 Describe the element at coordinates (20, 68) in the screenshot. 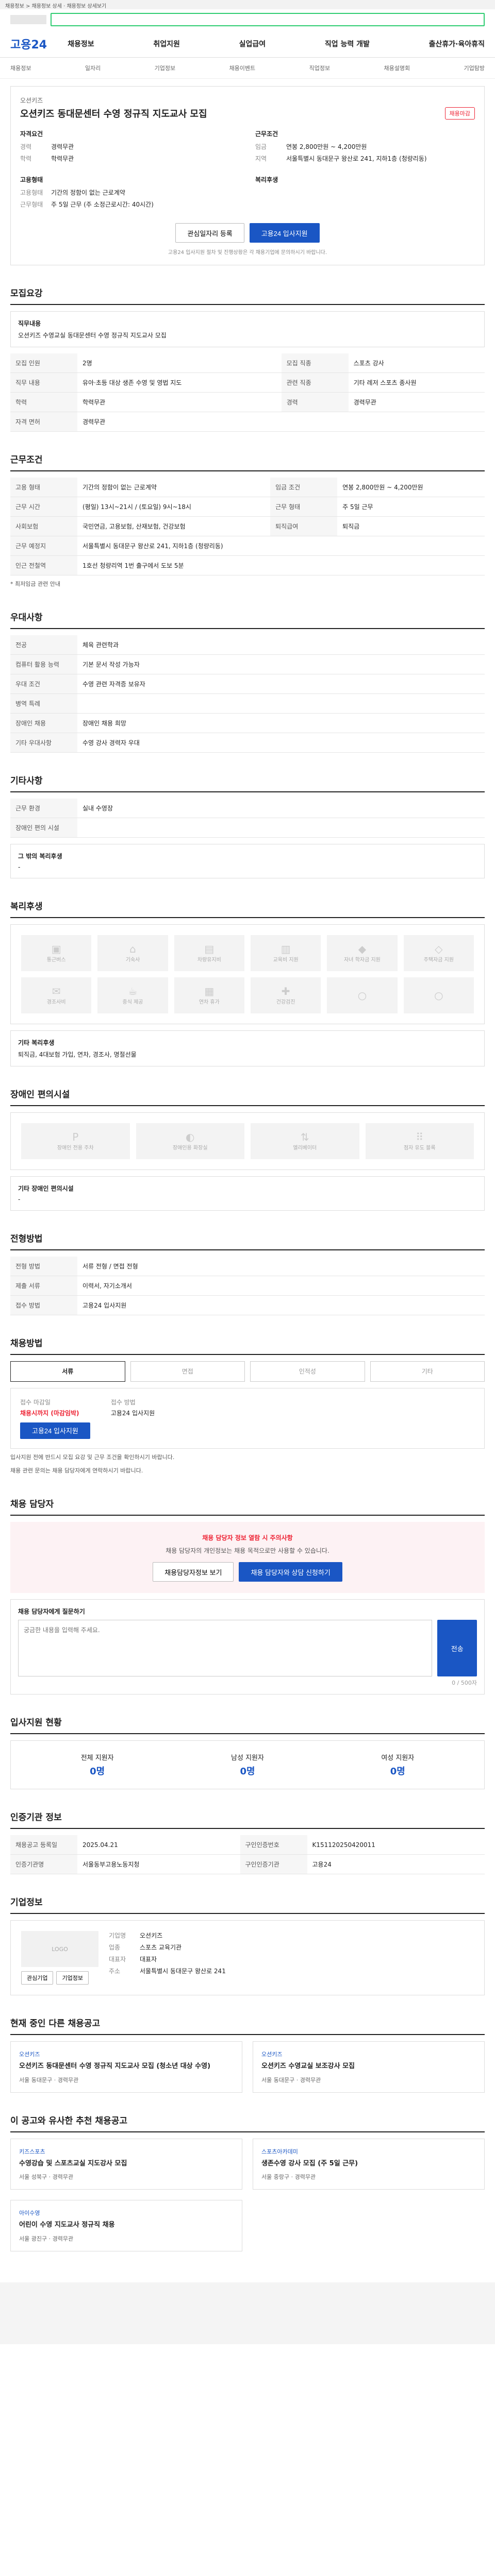

I see `subnav-item: 채용정보` at that location.